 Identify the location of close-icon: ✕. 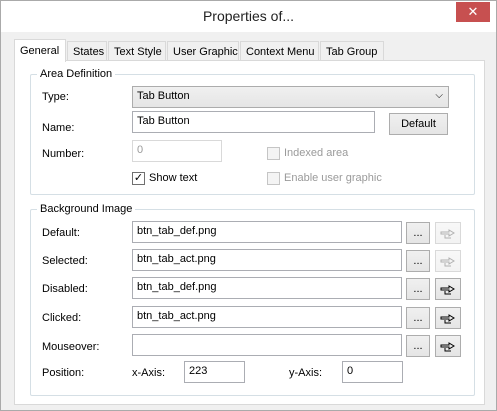
(473, 11).